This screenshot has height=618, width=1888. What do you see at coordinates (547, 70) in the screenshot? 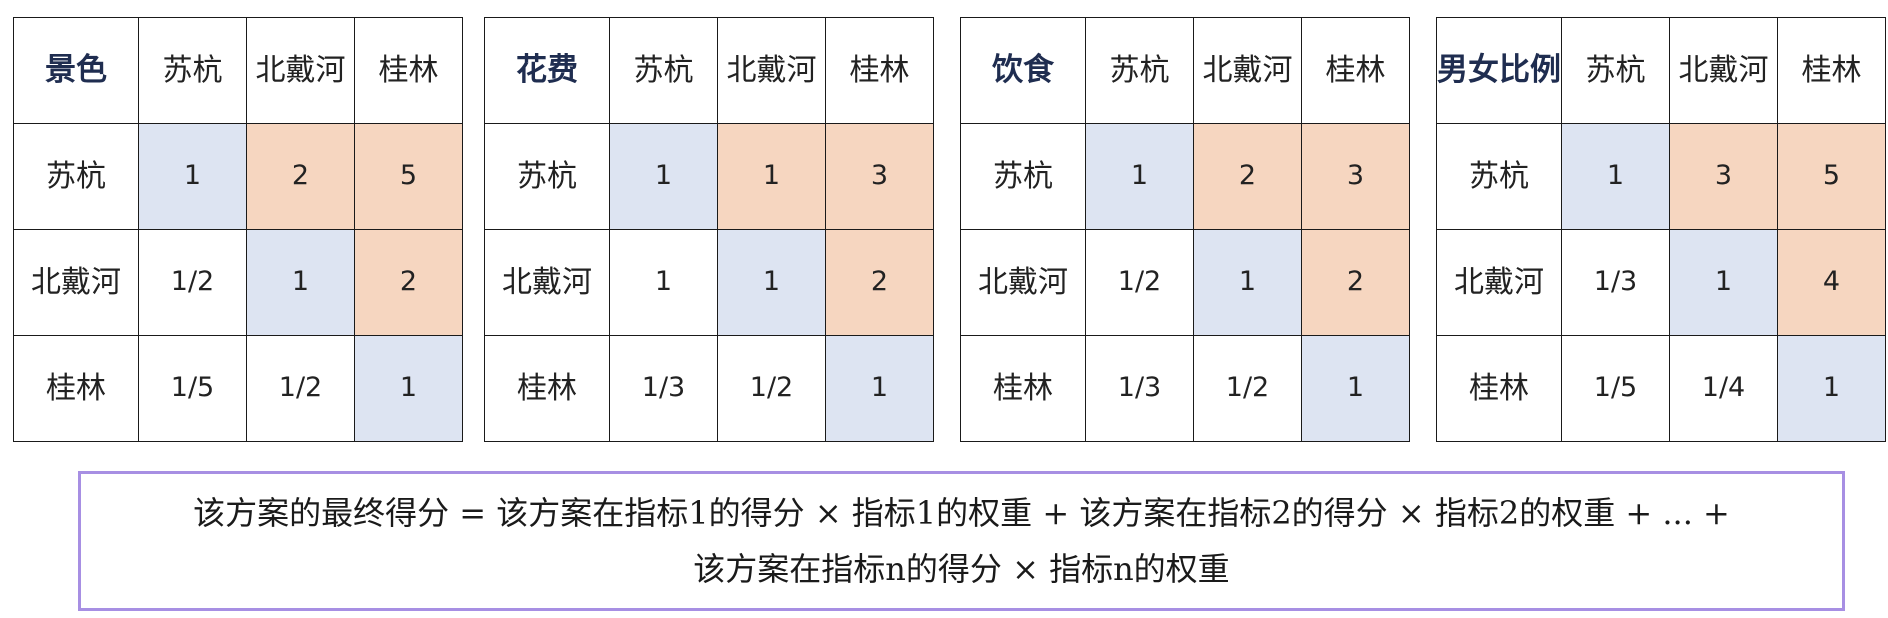
I see `matrix-corner-label: 花费` at bounding box center [547, 70].